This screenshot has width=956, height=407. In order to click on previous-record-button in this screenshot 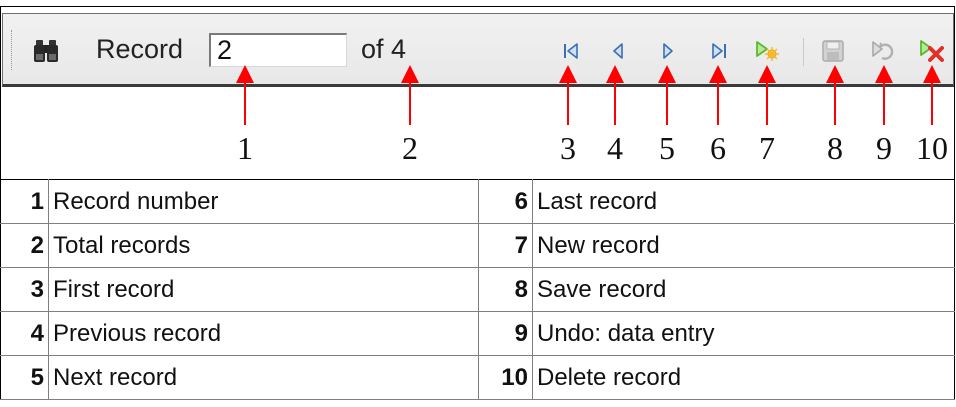, I will do `click(618, 51)`.